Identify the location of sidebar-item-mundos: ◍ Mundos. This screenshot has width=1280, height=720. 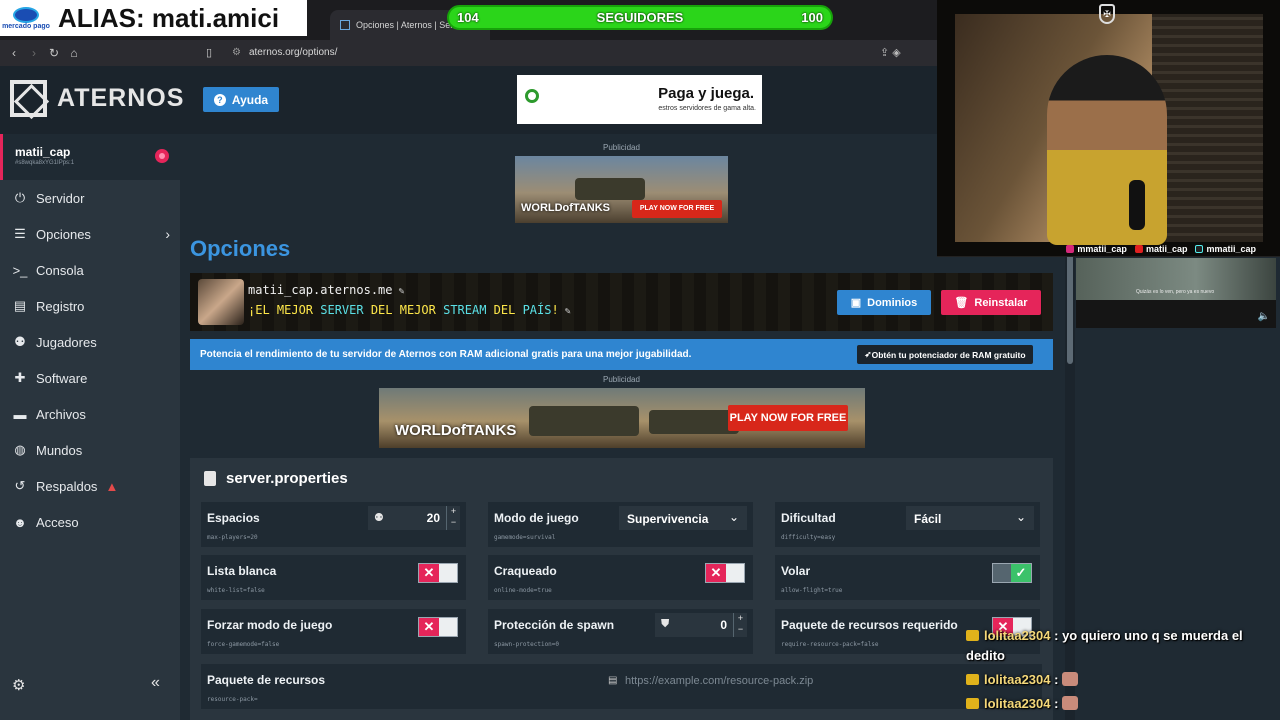
(90, 450).